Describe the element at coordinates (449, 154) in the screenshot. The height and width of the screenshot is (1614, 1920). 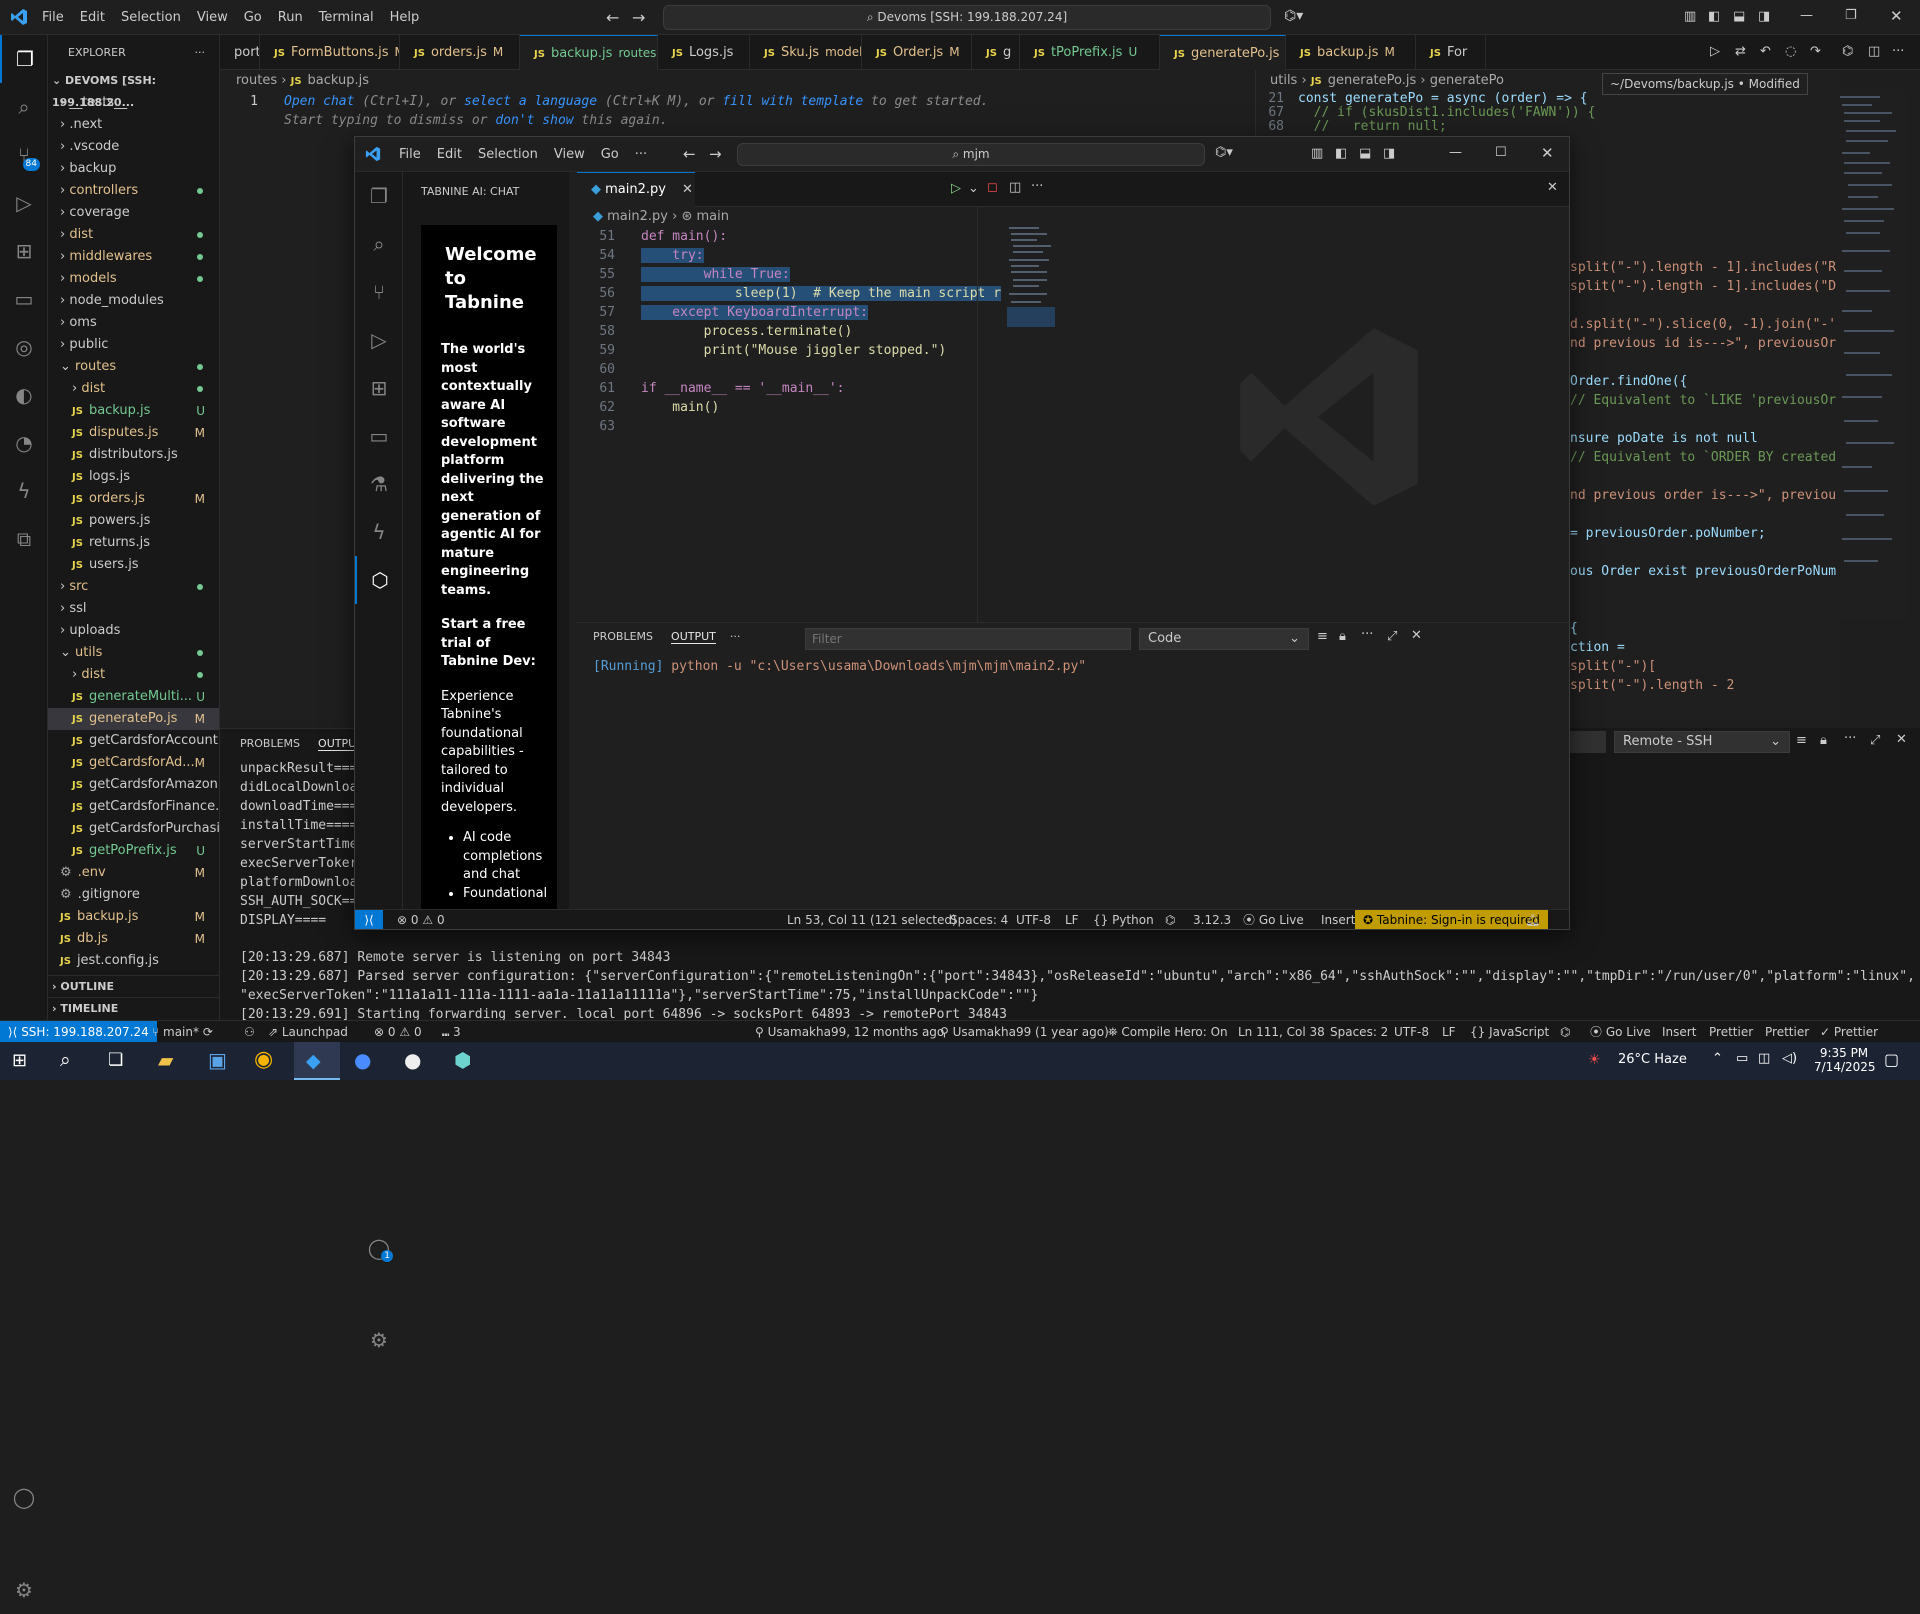
I see `menu-edit: Edit` at that location.